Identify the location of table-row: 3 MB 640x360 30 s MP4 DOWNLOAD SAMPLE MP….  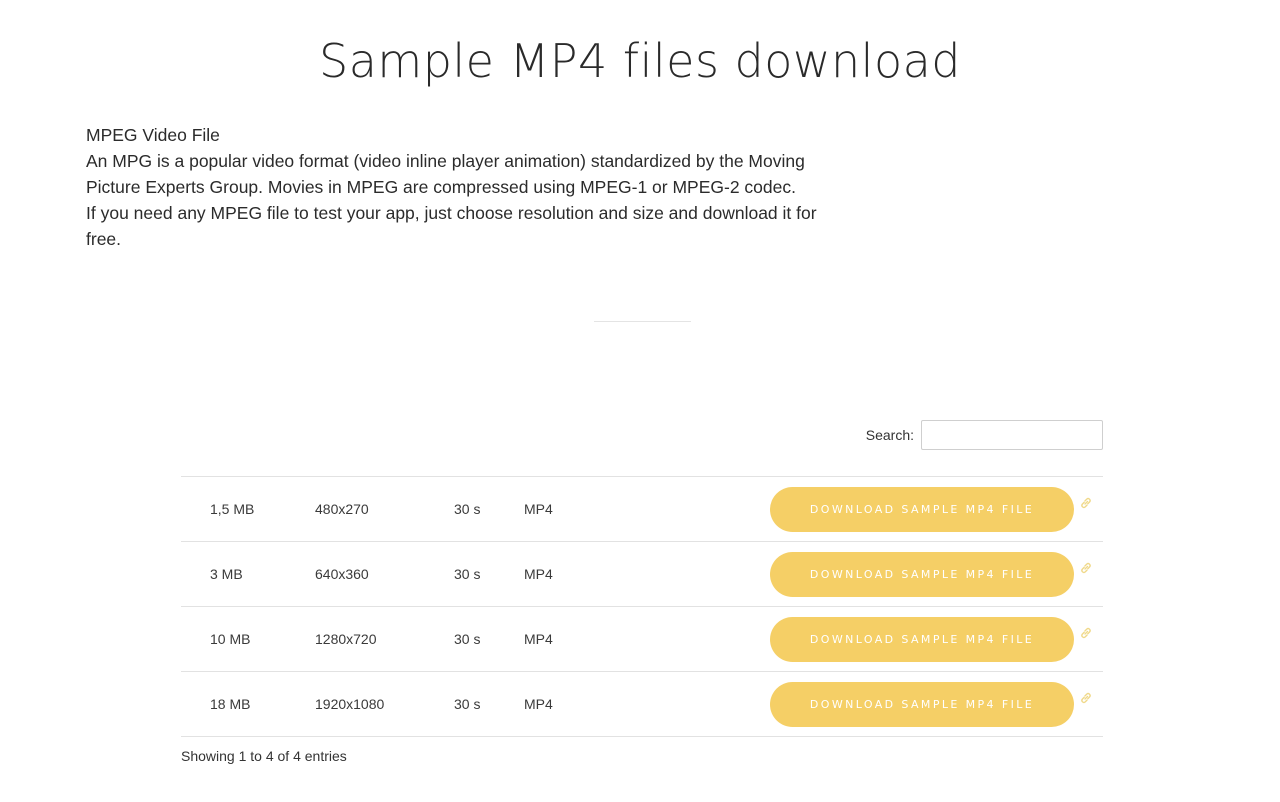
(642, 574).